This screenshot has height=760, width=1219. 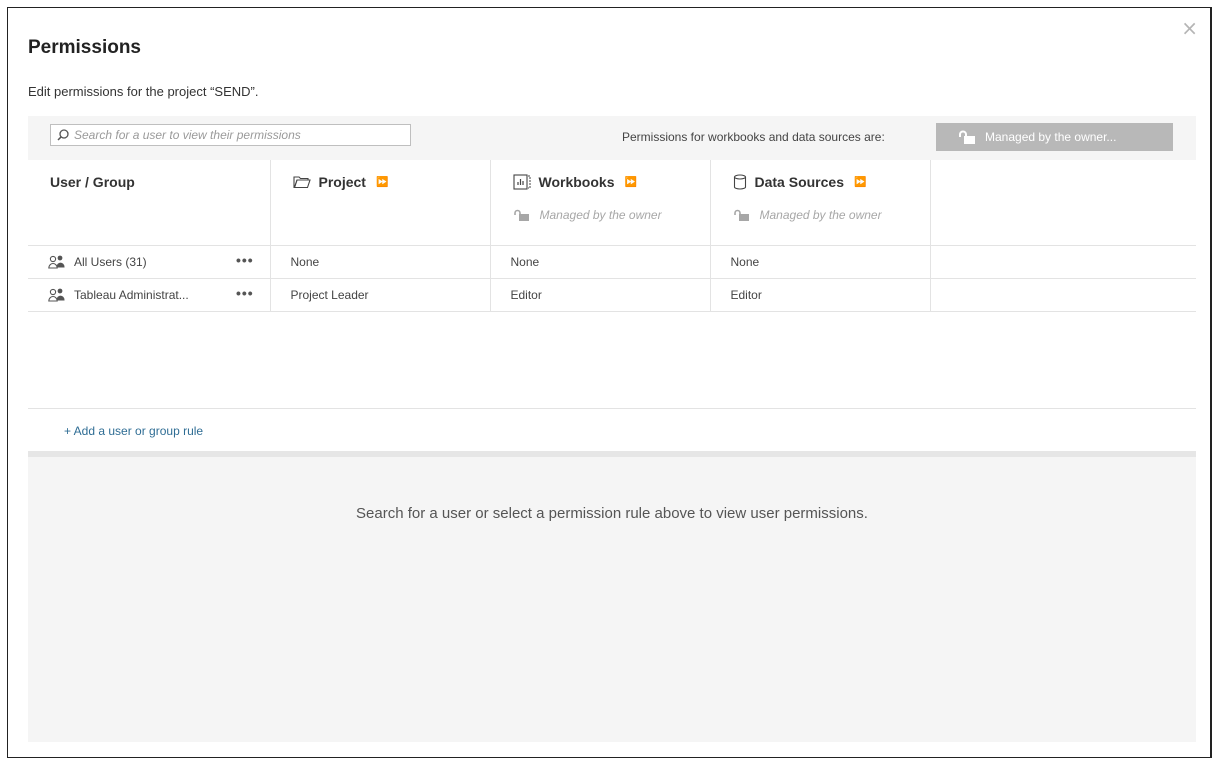 I want to click on header-user-group: User / Group, so click(x=149, y=203).